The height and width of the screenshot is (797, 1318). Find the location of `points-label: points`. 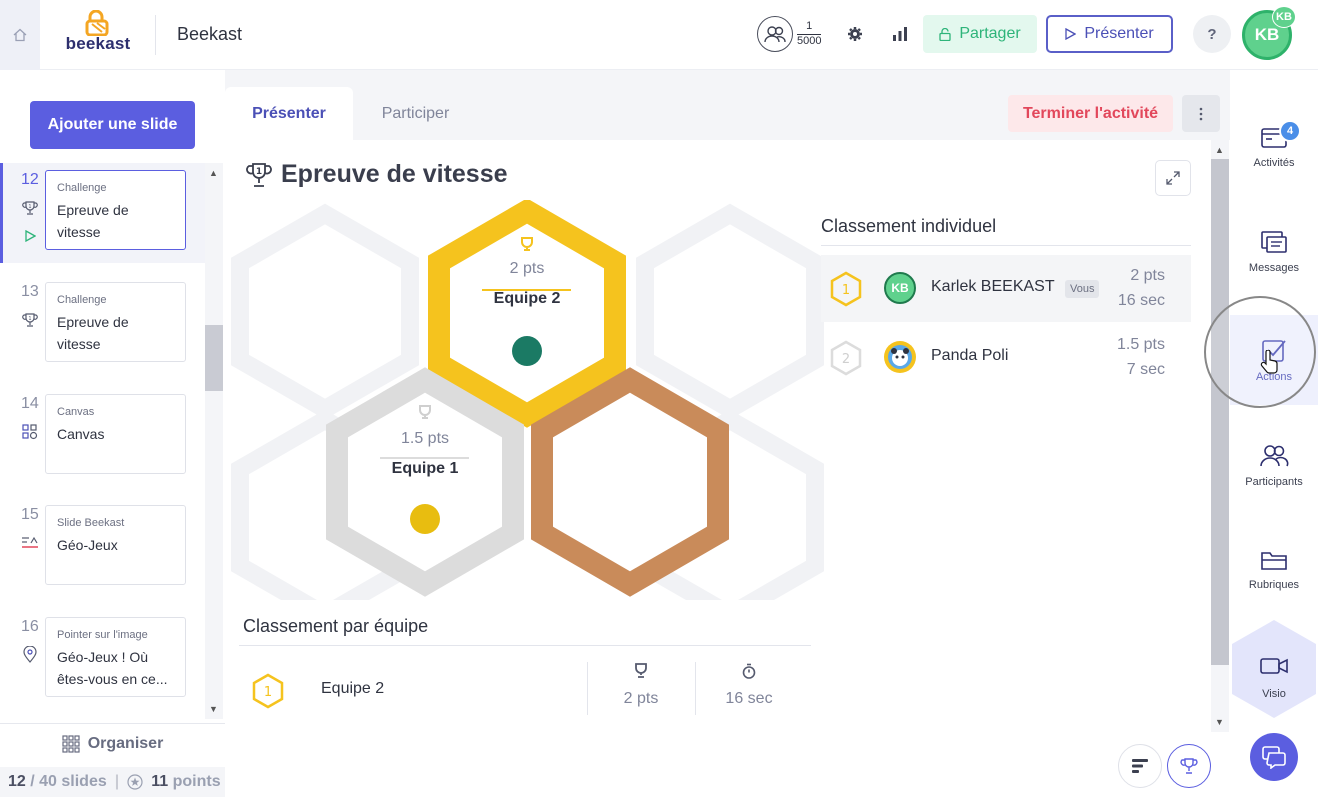

points-label: points is located at coordinates (196, 781).